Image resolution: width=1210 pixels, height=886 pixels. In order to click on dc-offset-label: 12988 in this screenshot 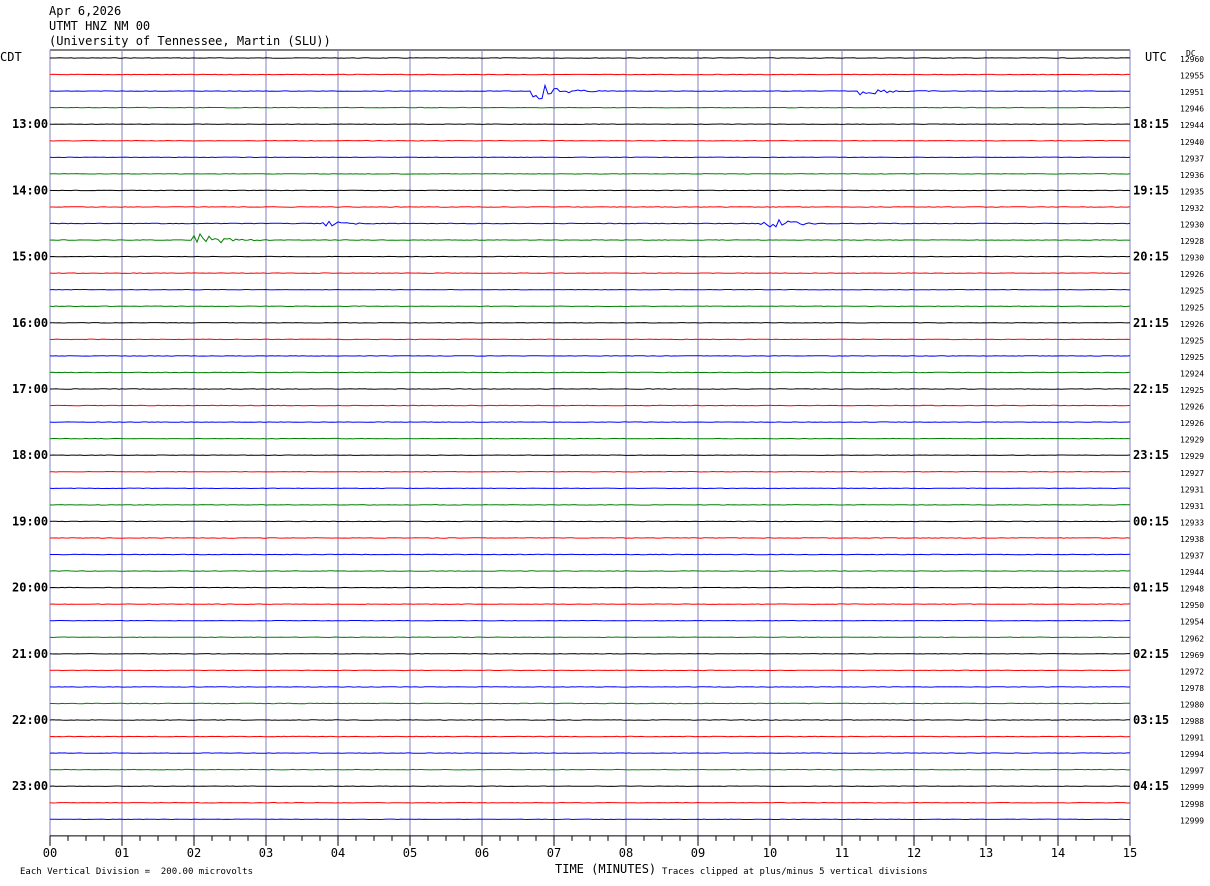, I will do `click(1192, 721)`.